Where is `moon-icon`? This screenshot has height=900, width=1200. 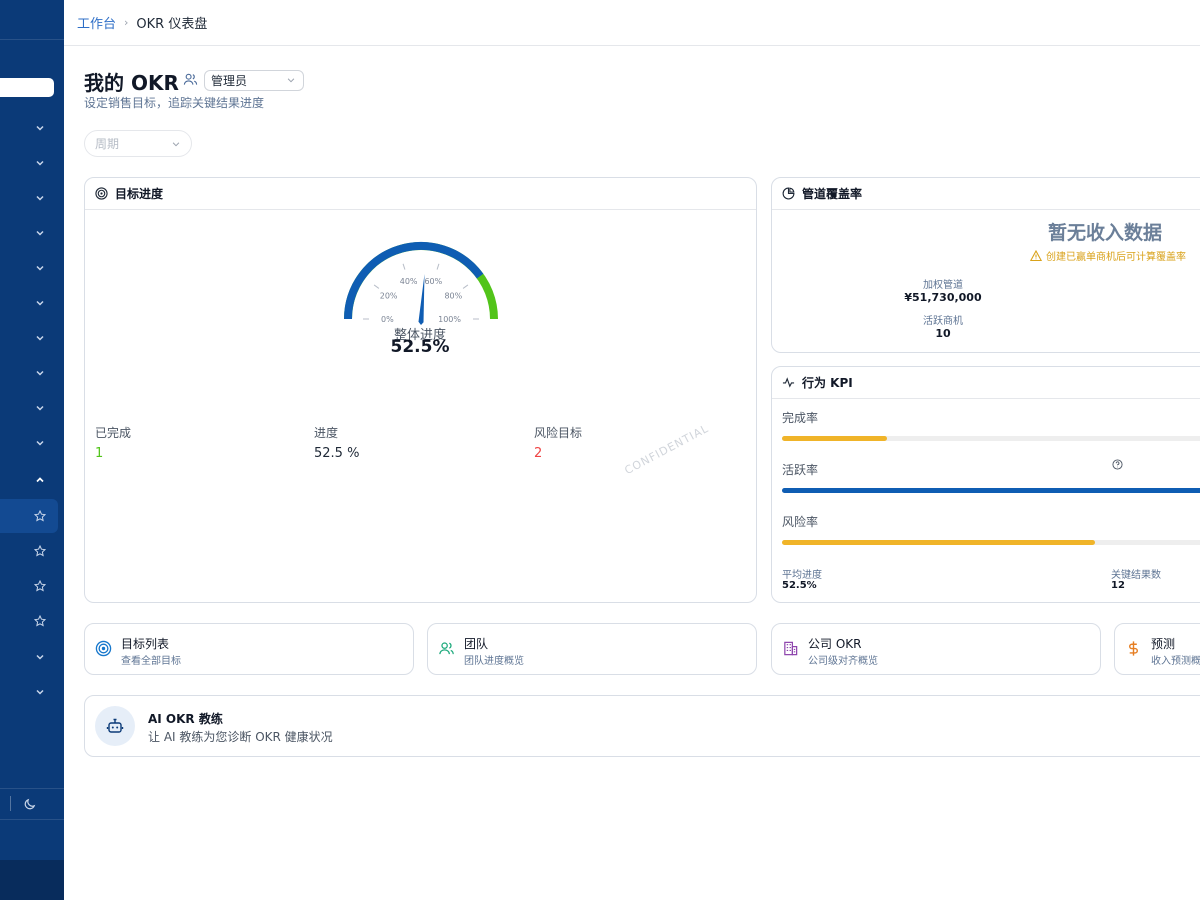
moon-icon is located at coordinates (30, 803).